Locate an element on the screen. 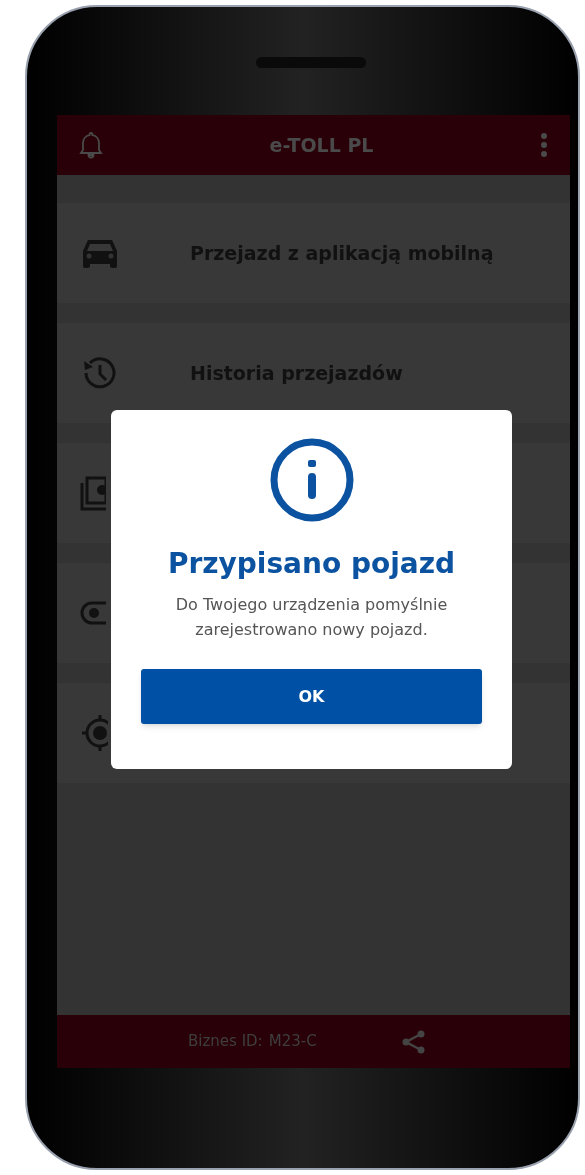  dialog-message: Do Twojego urządzenia pomyślnie zarejestrowano nowy pojazd. is located at coordinates (311, 617).